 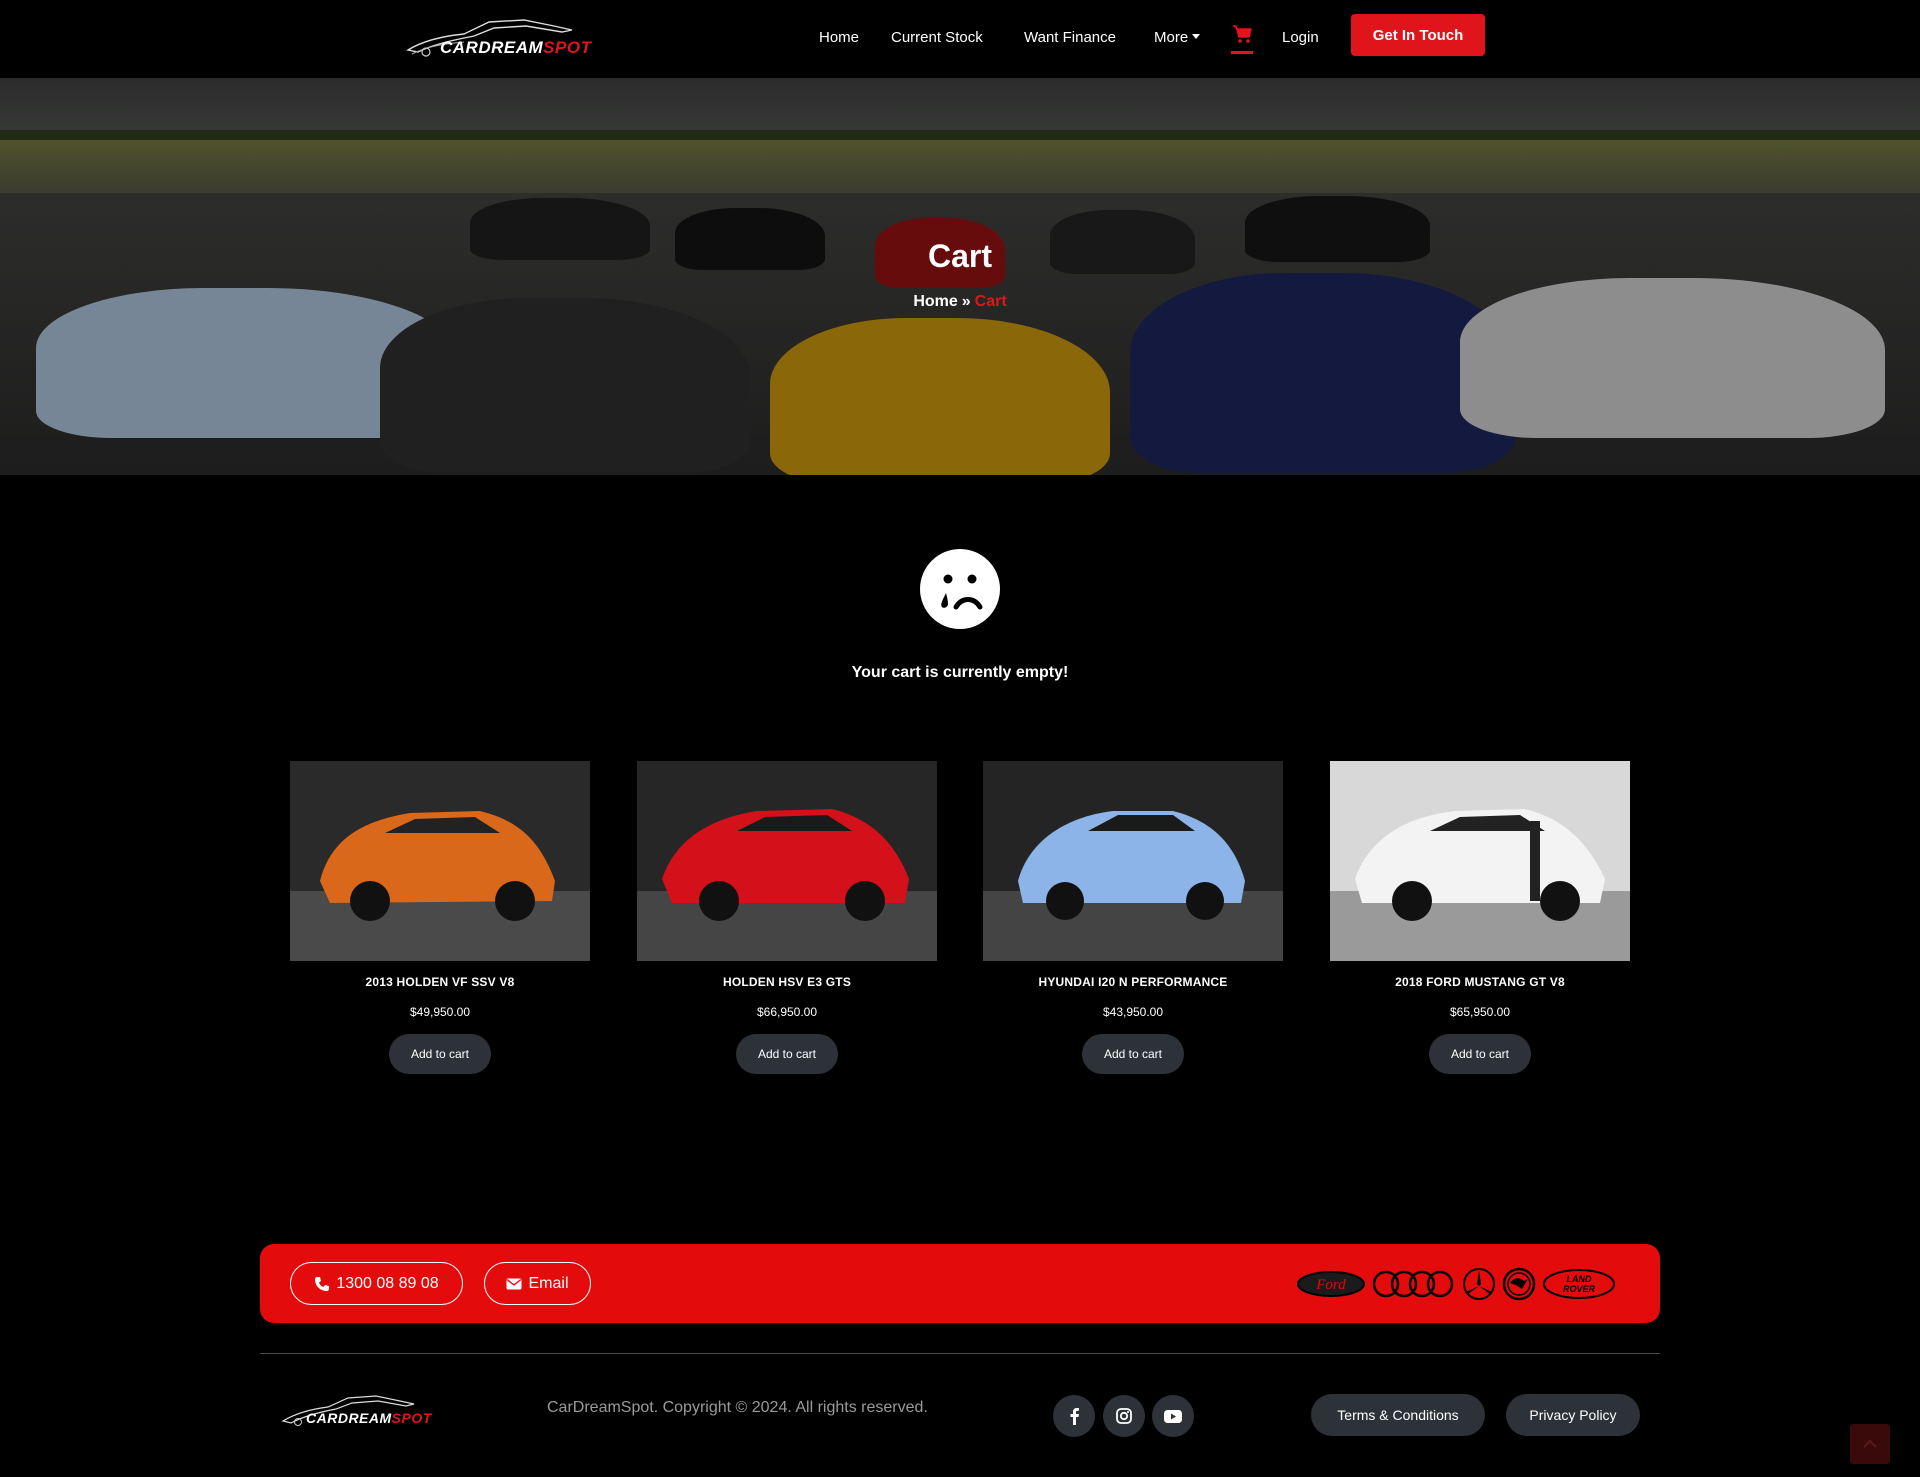 I want to click on sad-face-icon, so click(x=960, y=589).